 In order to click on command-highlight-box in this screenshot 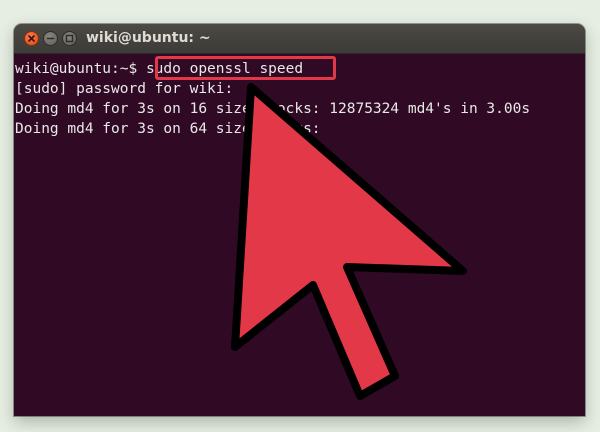, I will do `click(245, 68)`.